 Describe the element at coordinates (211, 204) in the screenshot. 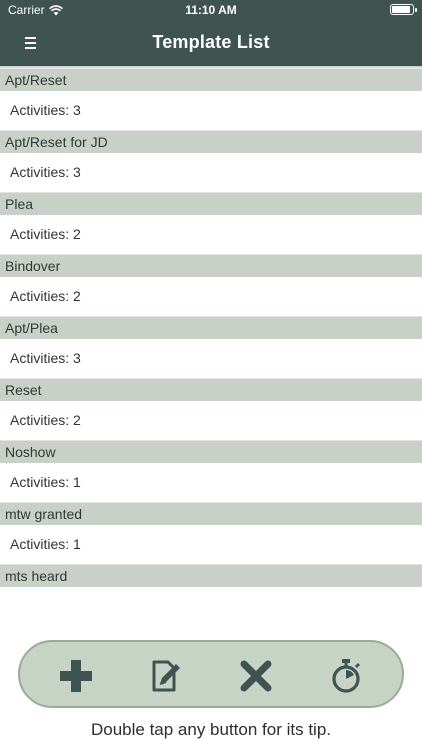

I see `template-name: Plea` at that location.